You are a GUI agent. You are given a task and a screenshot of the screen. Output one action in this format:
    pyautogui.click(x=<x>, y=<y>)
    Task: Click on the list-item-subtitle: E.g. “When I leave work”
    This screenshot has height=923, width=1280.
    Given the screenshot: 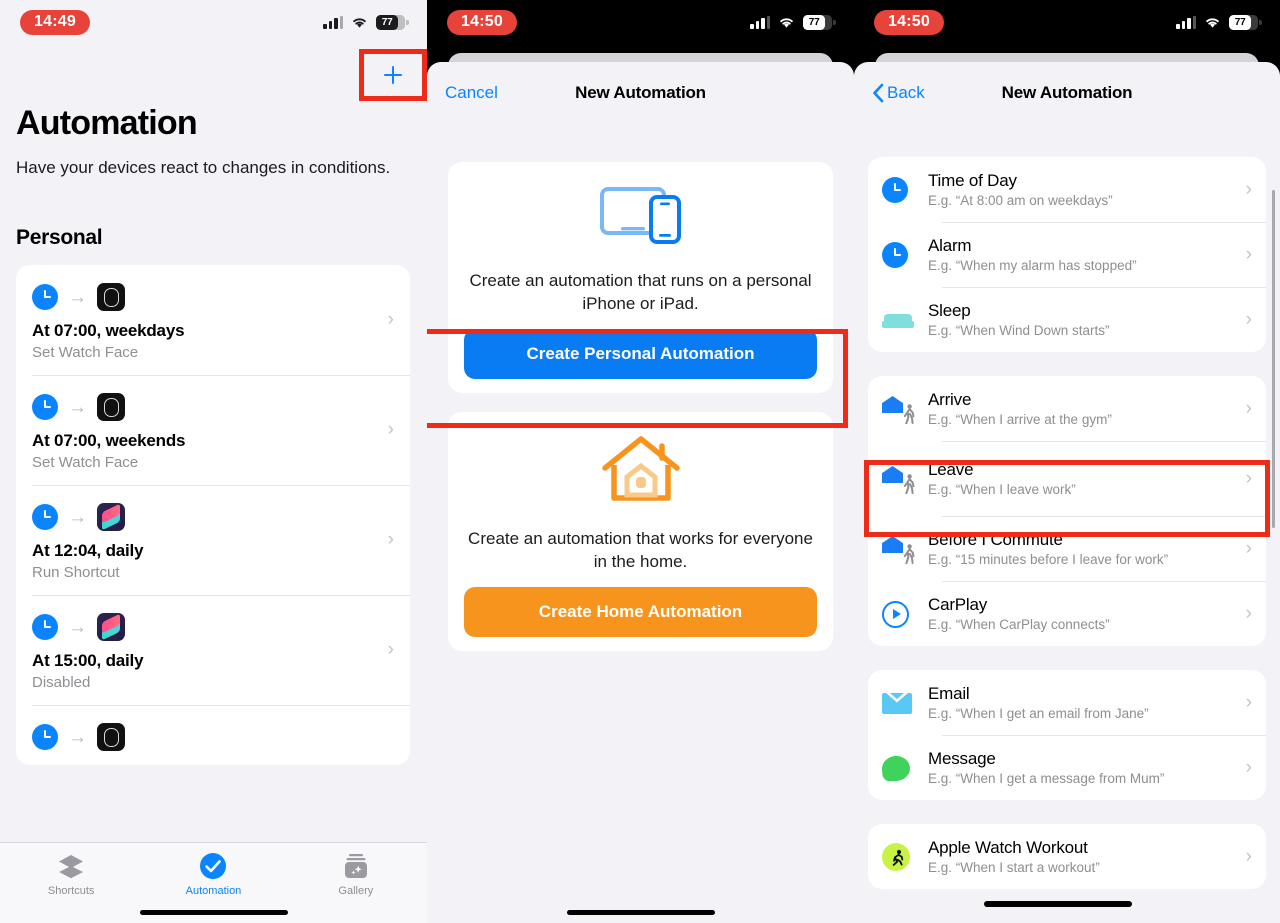 What is the action you would take?
    pyautogui.click(x=1002, y=489)
    